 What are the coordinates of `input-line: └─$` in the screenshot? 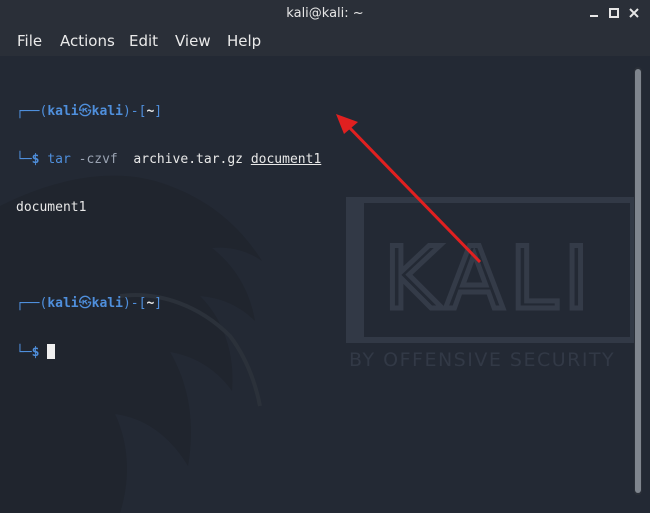 It's located at (168, 352).